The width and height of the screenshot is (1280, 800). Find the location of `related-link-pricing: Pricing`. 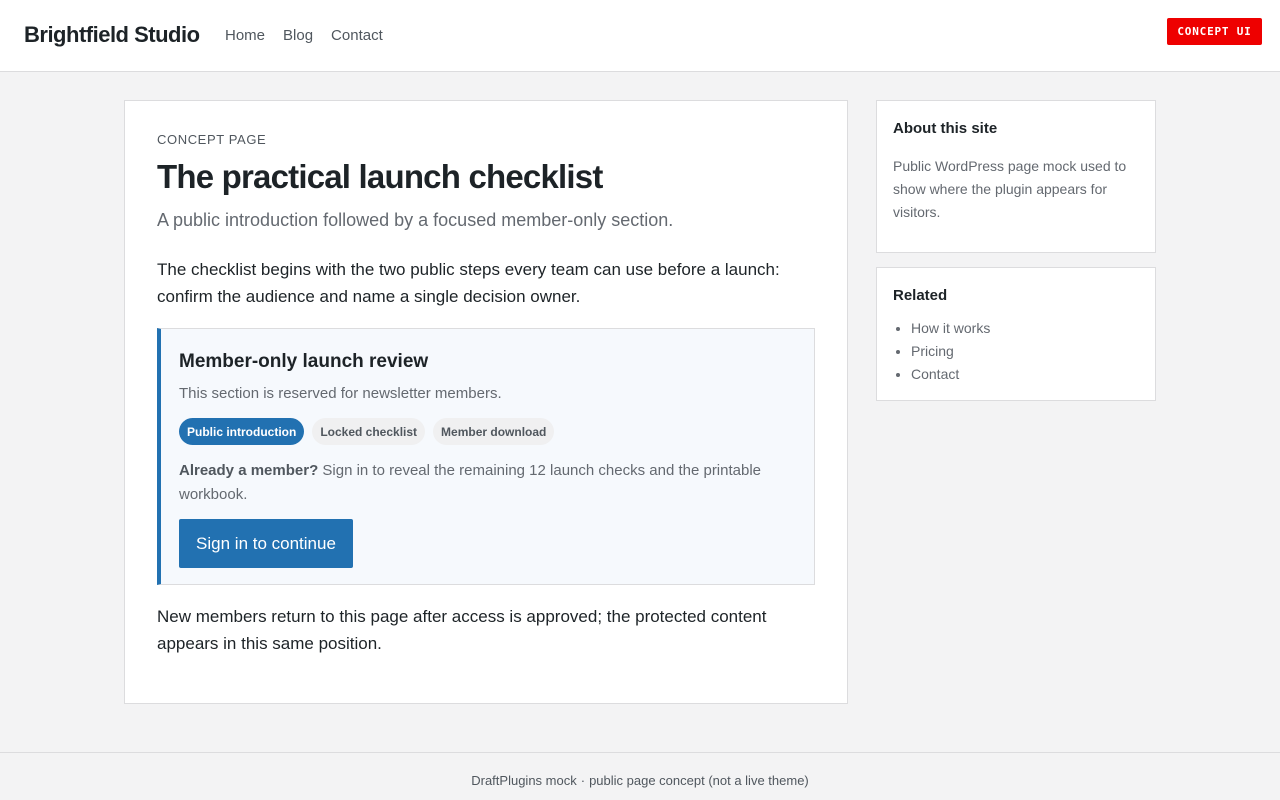

related-link-pricing: Pricing is located at coordinates (950, 351).